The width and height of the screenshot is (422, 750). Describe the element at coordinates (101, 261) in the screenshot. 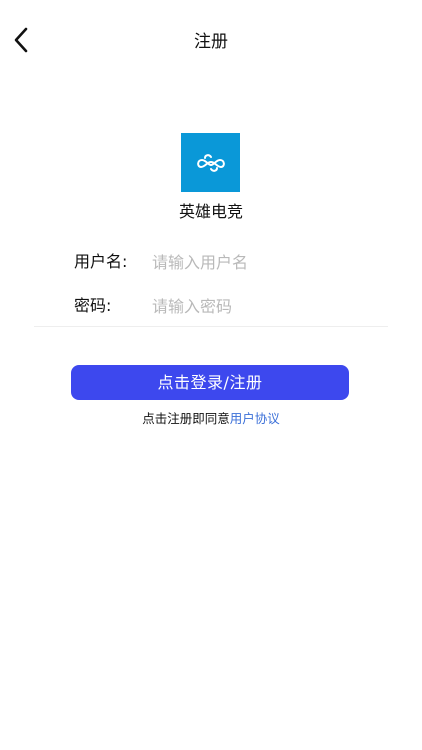

I see `username-label: 用户名:` at that location.